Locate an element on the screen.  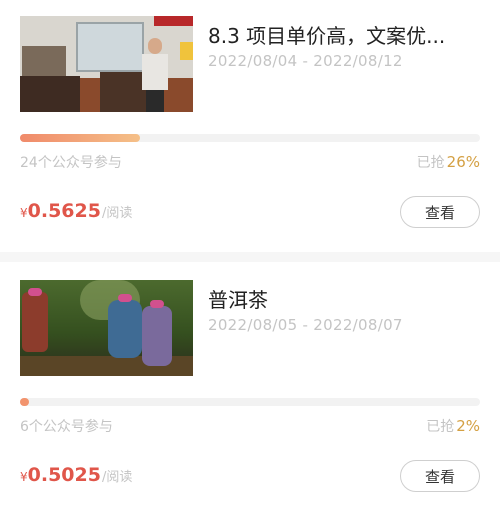
grabbed-status: 已抢 2% is located at coordinates (453, 426).